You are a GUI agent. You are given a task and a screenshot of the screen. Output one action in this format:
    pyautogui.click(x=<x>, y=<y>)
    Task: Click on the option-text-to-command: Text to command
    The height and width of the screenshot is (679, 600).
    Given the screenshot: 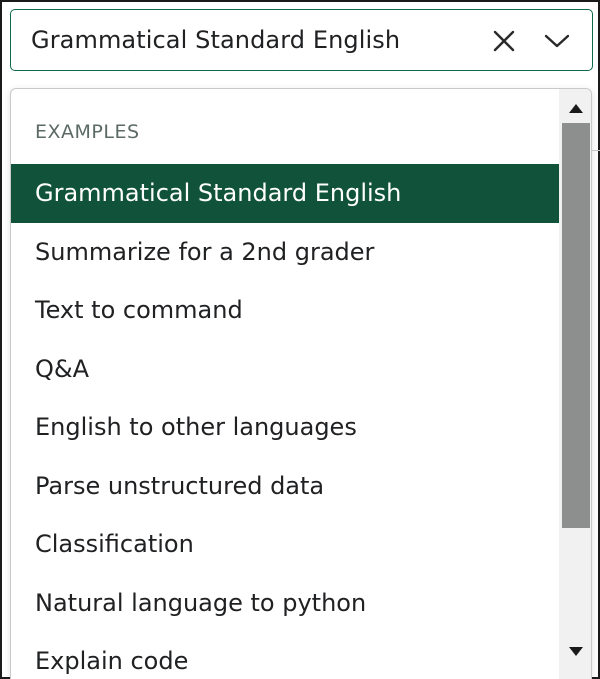 What is the action you would take?
    pyautogui.click(x=285, y=310)
    